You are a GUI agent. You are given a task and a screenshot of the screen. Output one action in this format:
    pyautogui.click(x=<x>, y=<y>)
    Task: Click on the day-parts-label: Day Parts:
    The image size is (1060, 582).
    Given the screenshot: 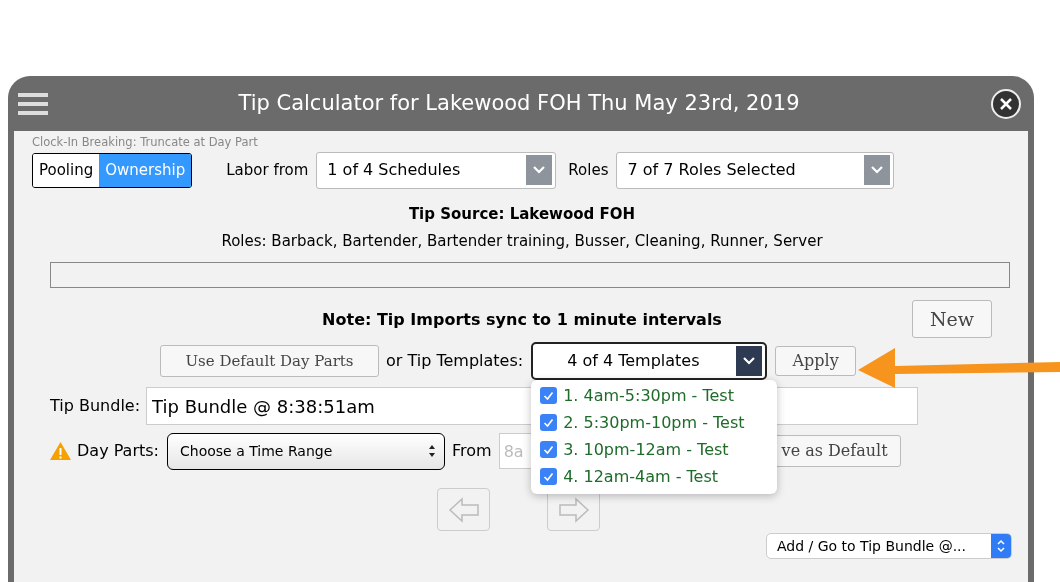 What is the action you would take?
    pyautogui.click(x=118, y=451)
    